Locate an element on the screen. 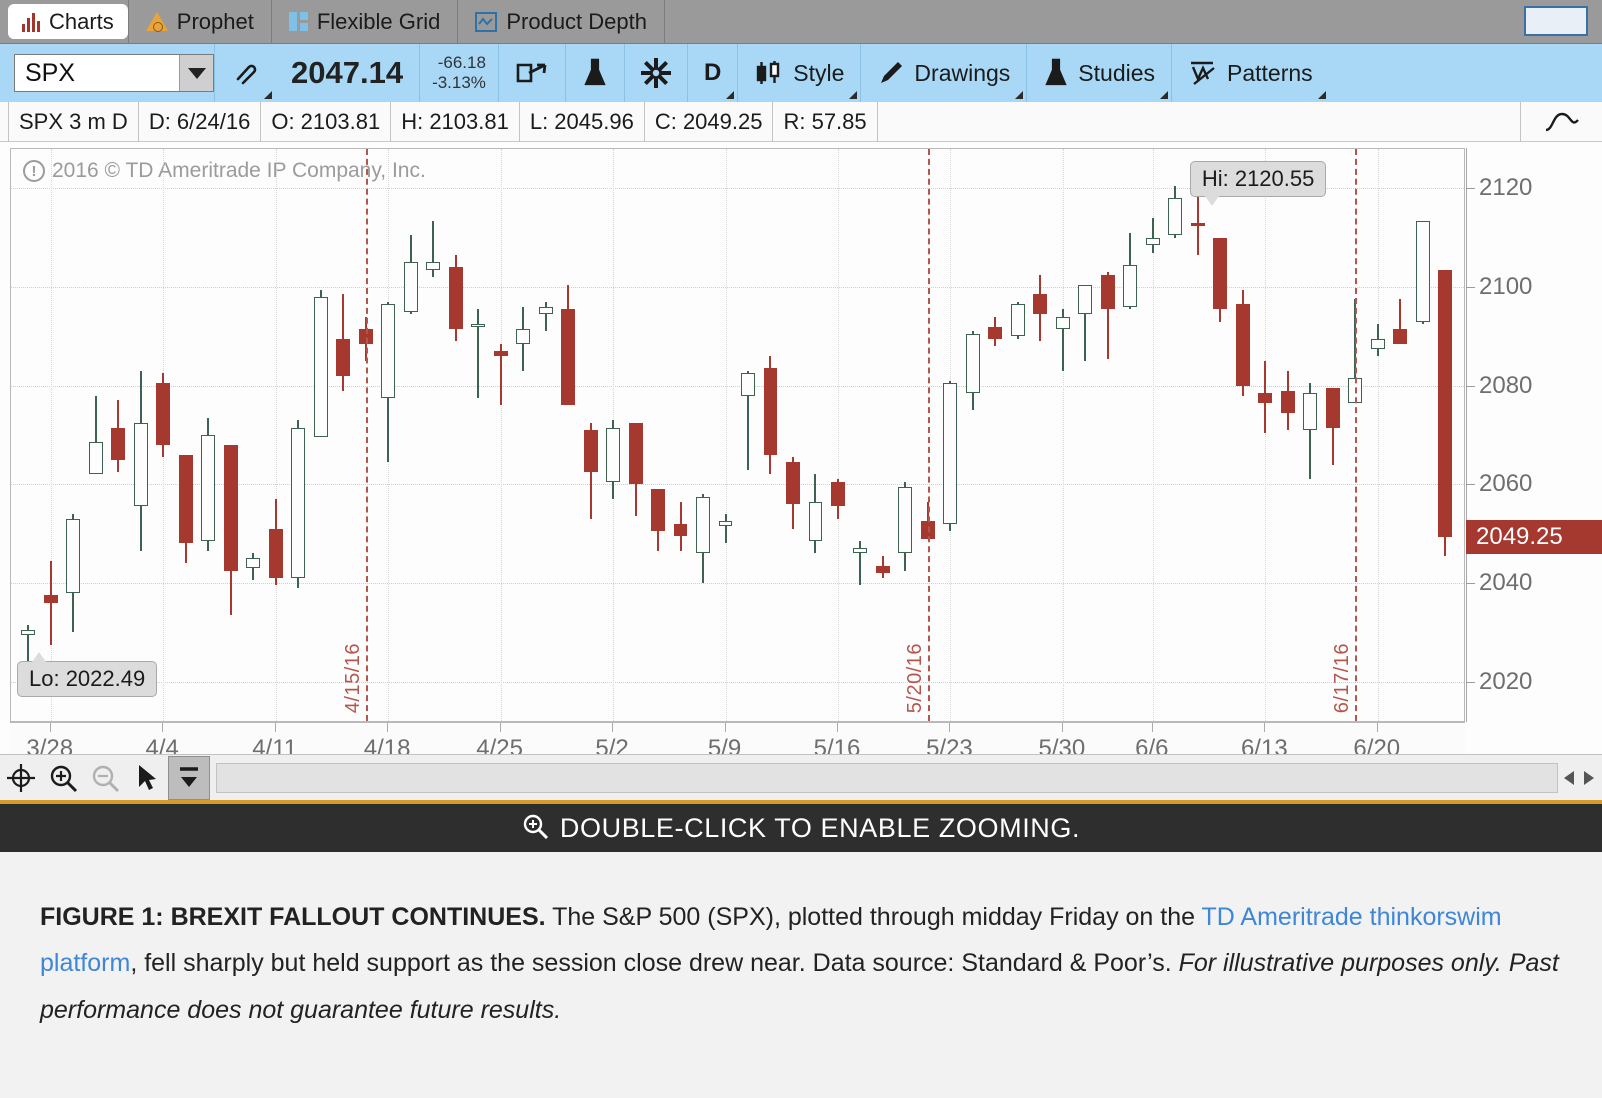 The height and width of the screenshot is (1098, 1602). scroll-arrows is located at coordinates (1583, 777).